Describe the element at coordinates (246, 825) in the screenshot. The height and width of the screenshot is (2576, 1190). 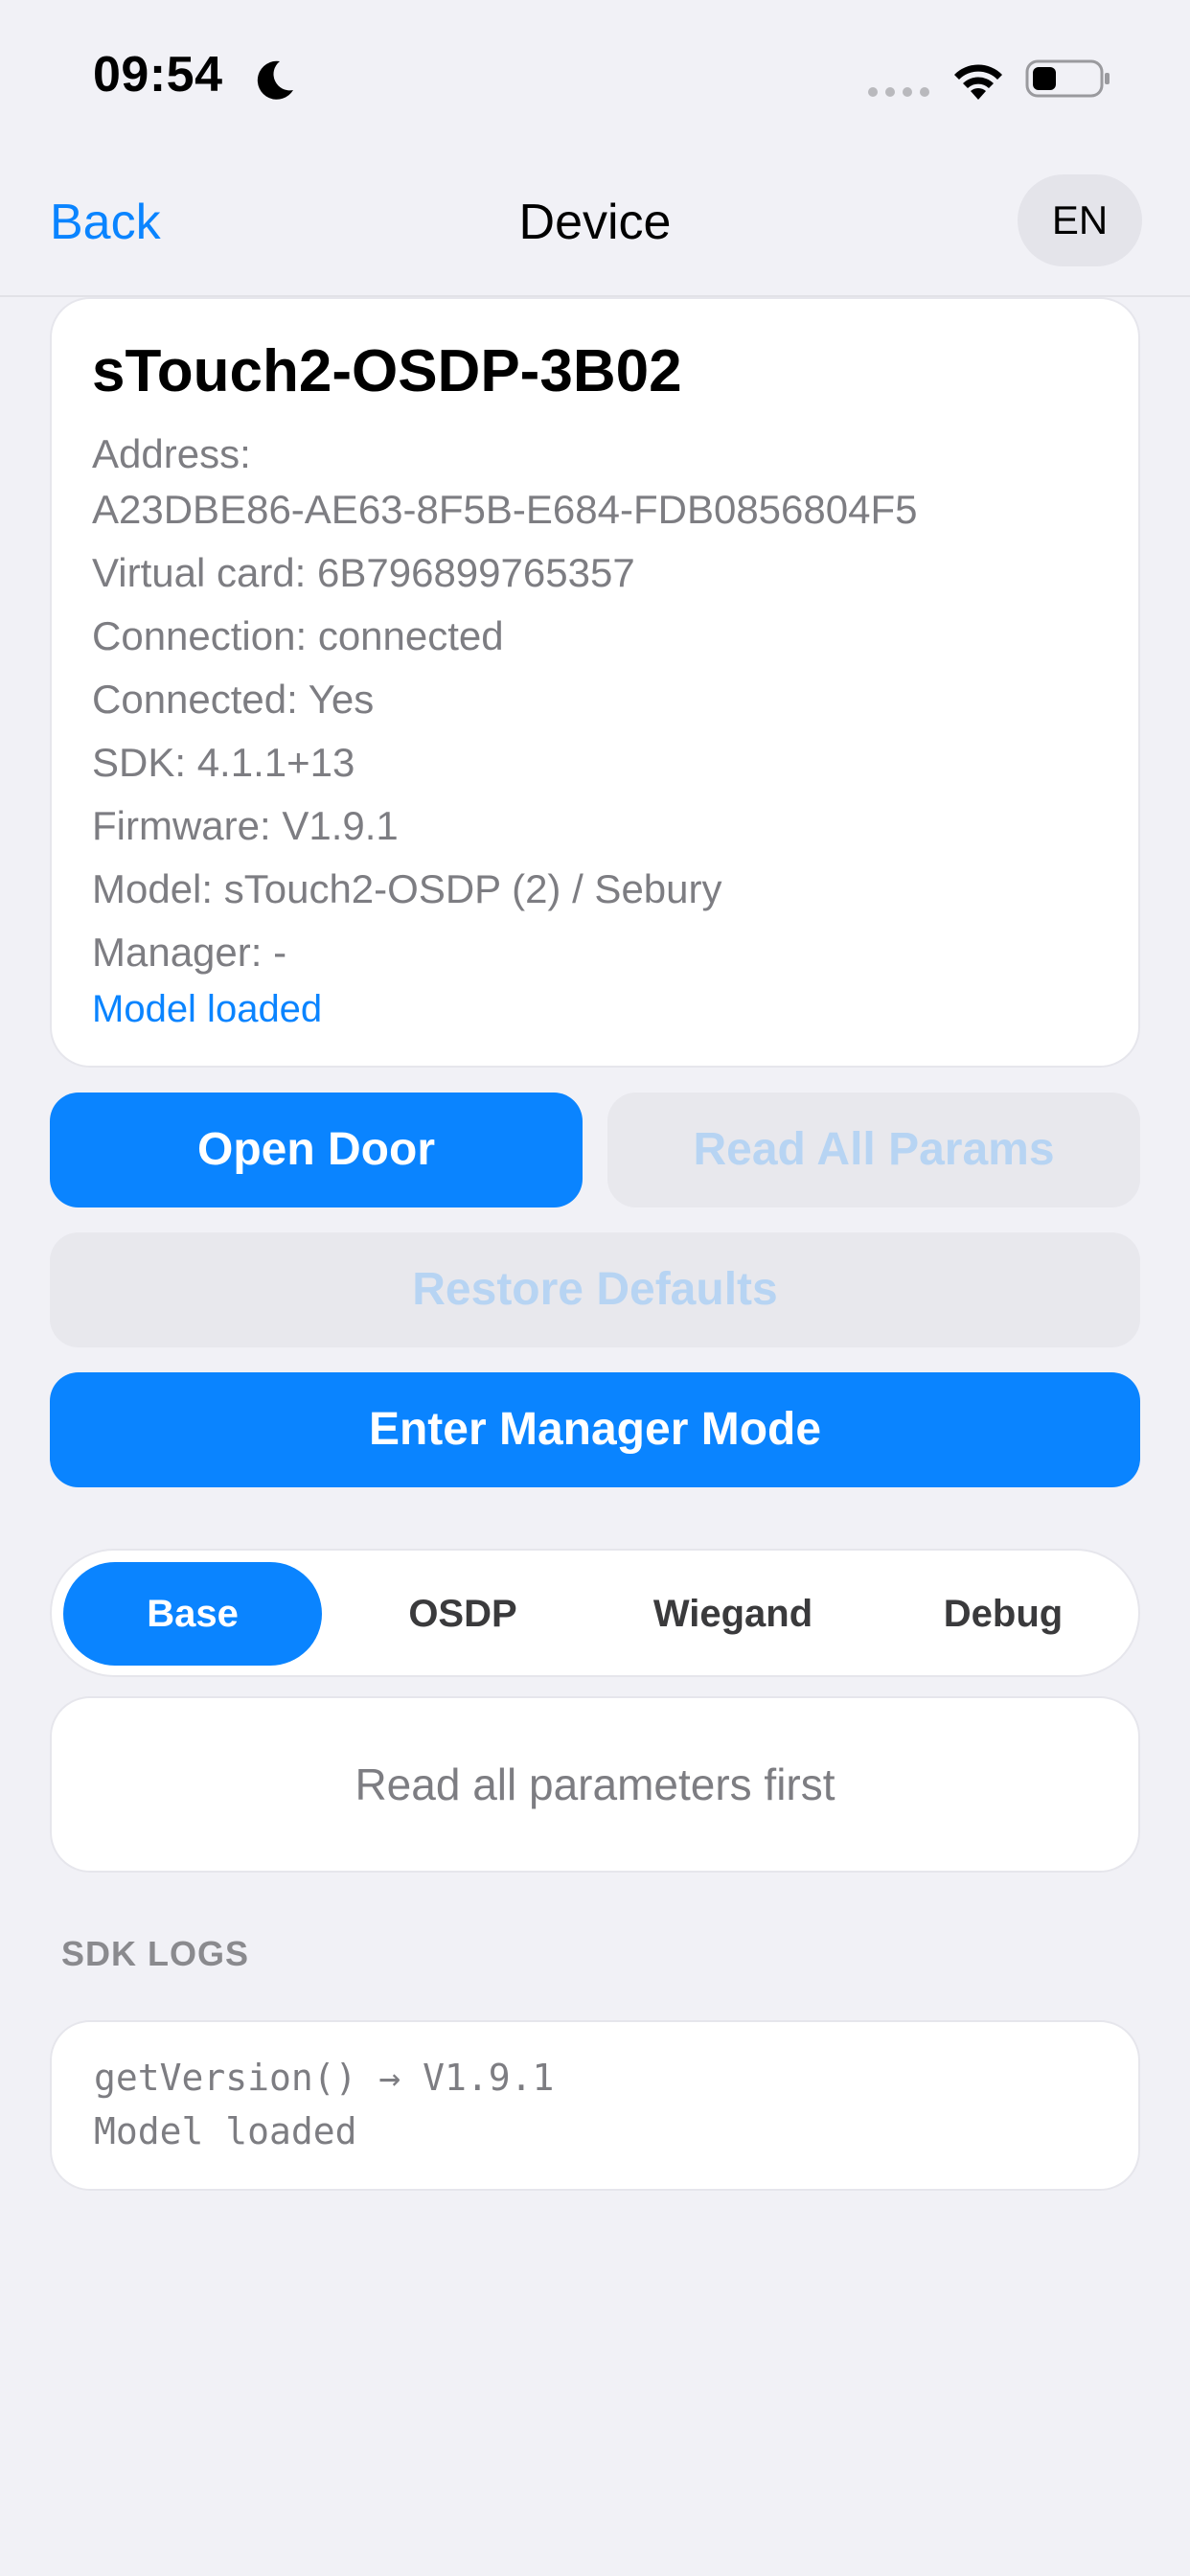
I see `firmware-version: Firmware: V1.9.1` at that location.